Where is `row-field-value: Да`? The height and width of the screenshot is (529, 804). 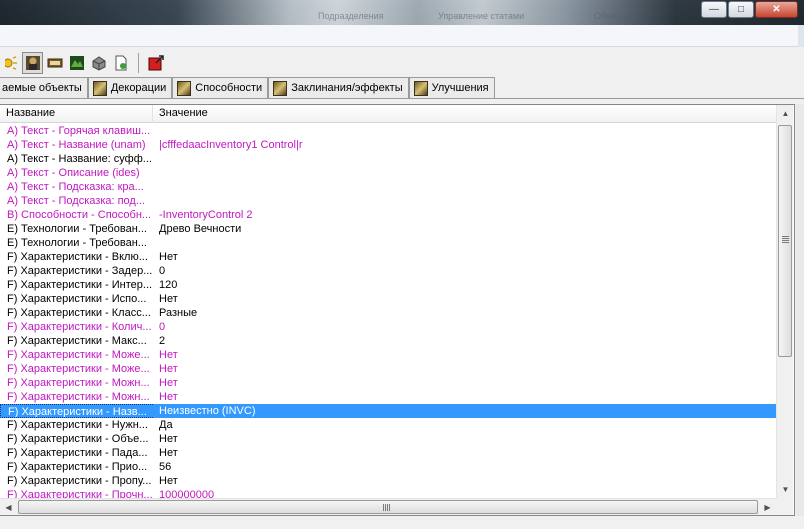 row-field-value: Да is located at coordinates (166, 425).